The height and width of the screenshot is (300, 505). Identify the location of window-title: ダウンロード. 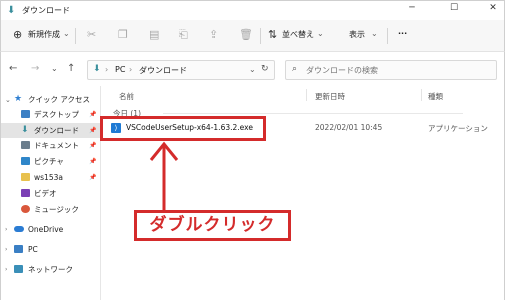
(46, 10).